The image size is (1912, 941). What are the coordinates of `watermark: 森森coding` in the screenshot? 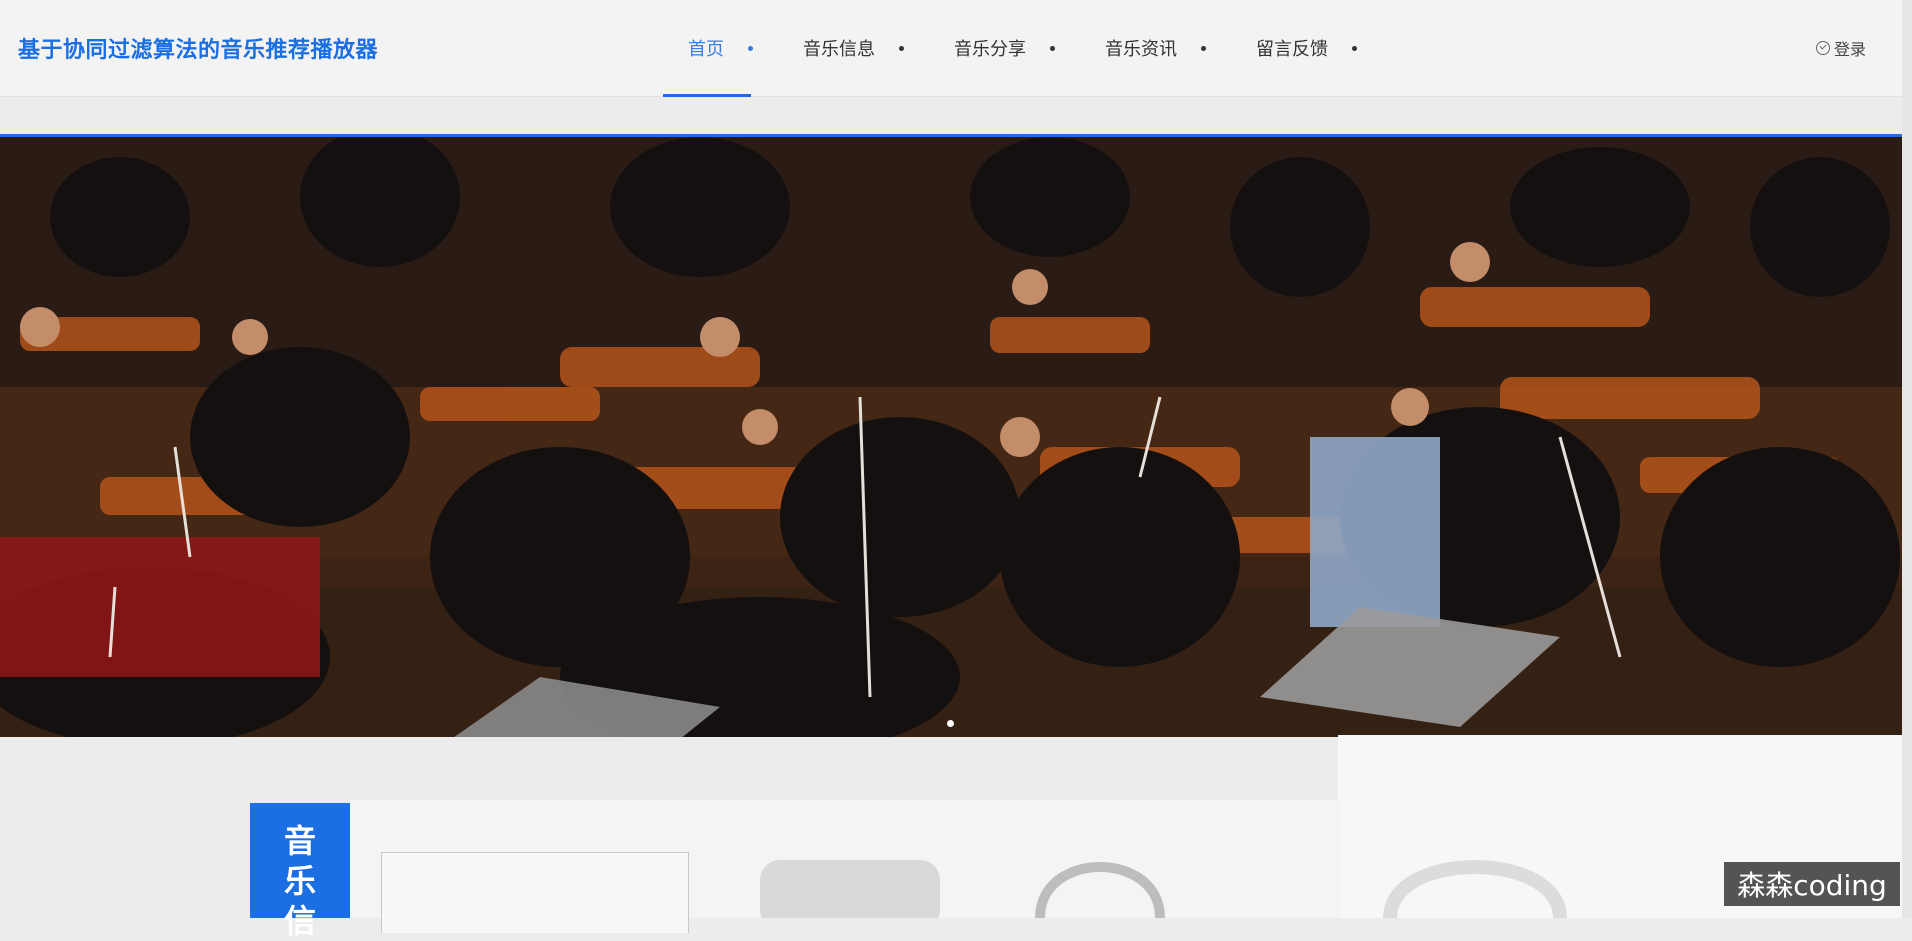 It's located at (1812, 884).